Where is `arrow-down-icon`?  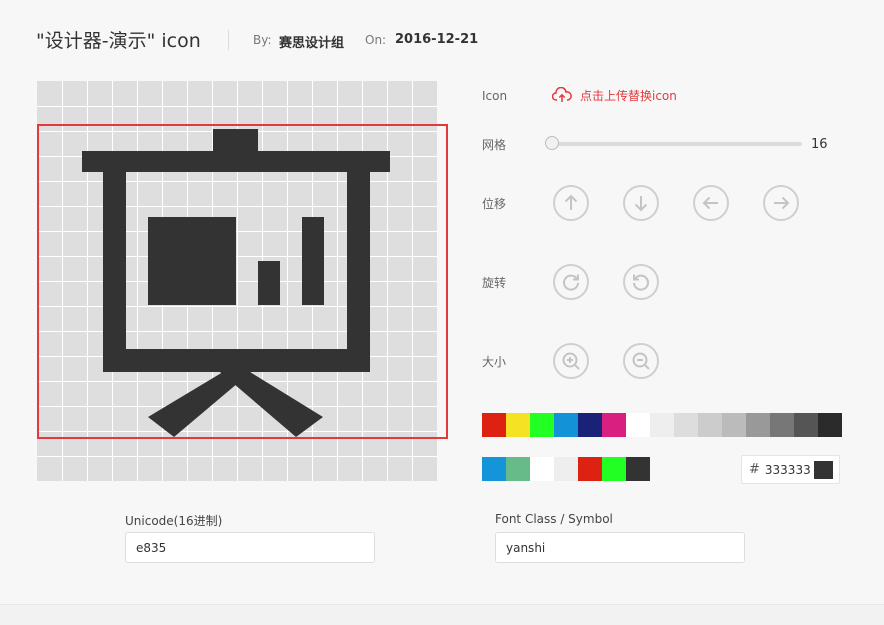 arrow-down-icon is located at coordinates (641, 204).